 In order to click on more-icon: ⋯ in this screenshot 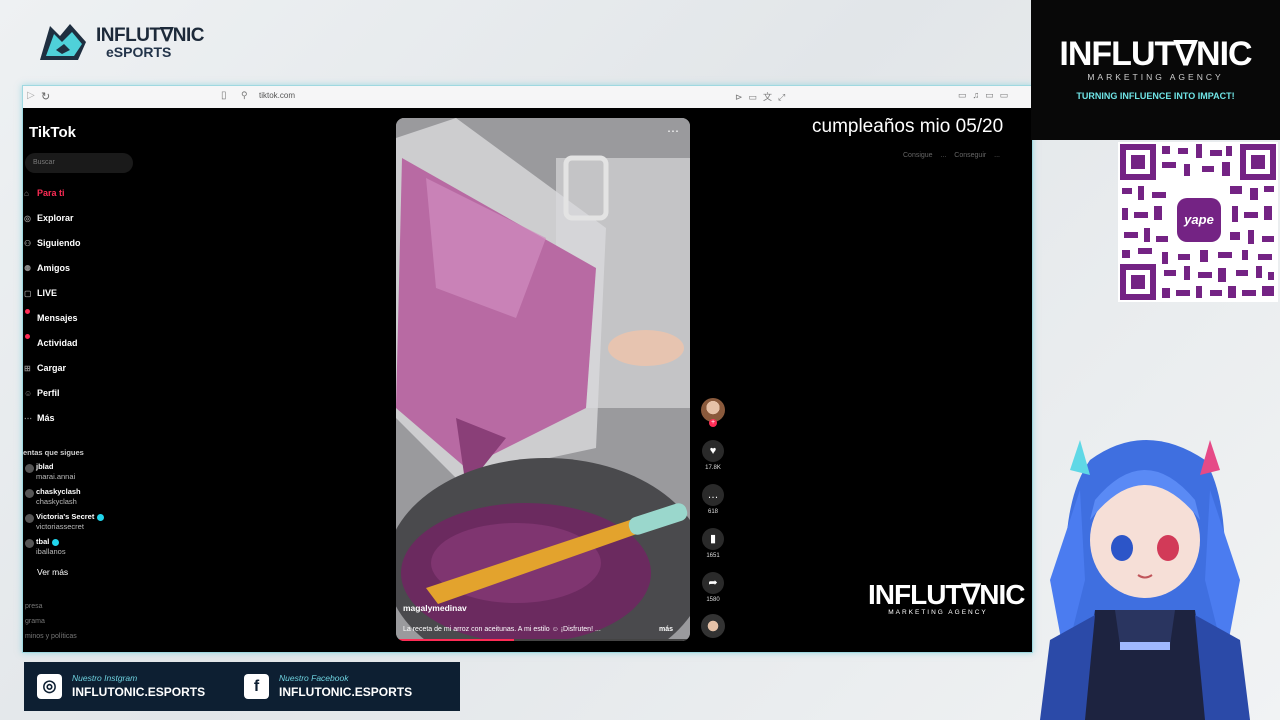, I will do `click(28, 418)`.